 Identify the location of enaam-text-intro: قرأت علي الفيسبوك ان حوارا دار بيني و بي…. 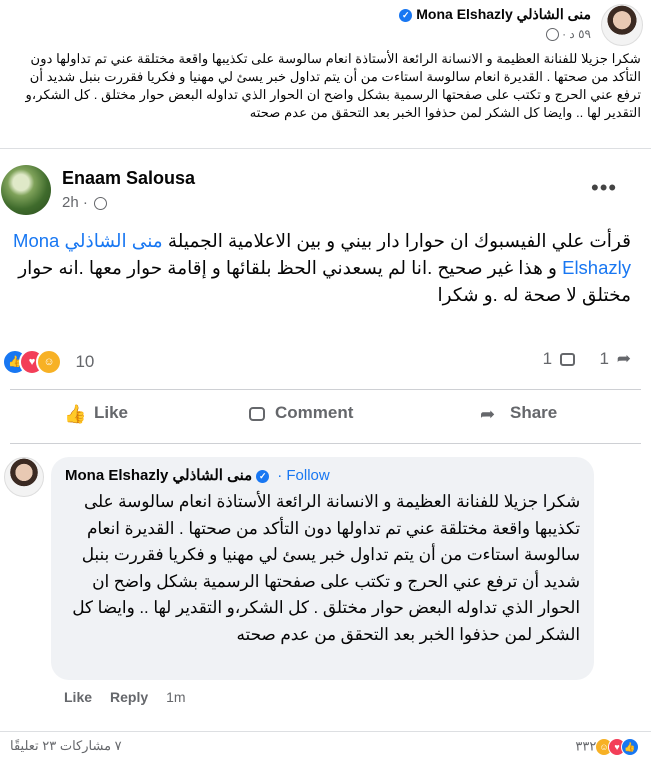
(396, 240).